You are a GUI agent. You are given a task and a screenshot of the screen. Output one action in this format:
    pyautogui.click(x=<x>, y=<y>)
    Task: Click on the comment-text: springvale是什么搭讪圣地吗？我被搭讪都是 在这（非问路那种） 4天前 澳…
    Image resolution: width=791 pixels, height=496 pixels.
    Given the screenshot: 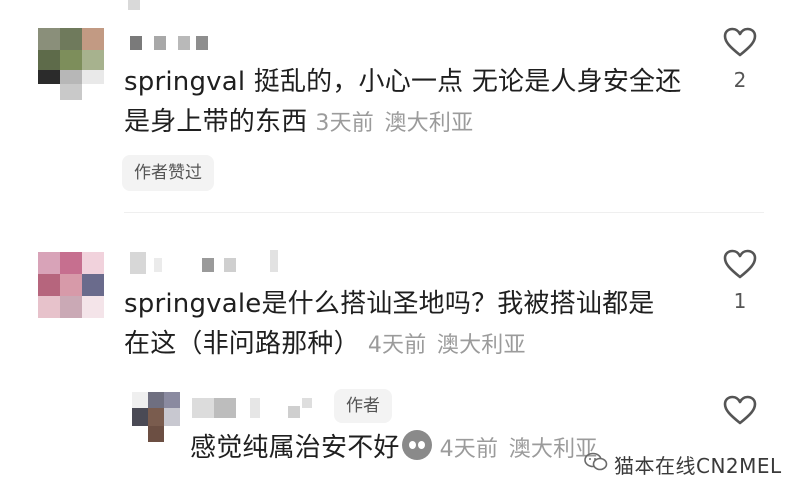 What is the action you would take?
    pyautogui.click(x=389, y=324)
    